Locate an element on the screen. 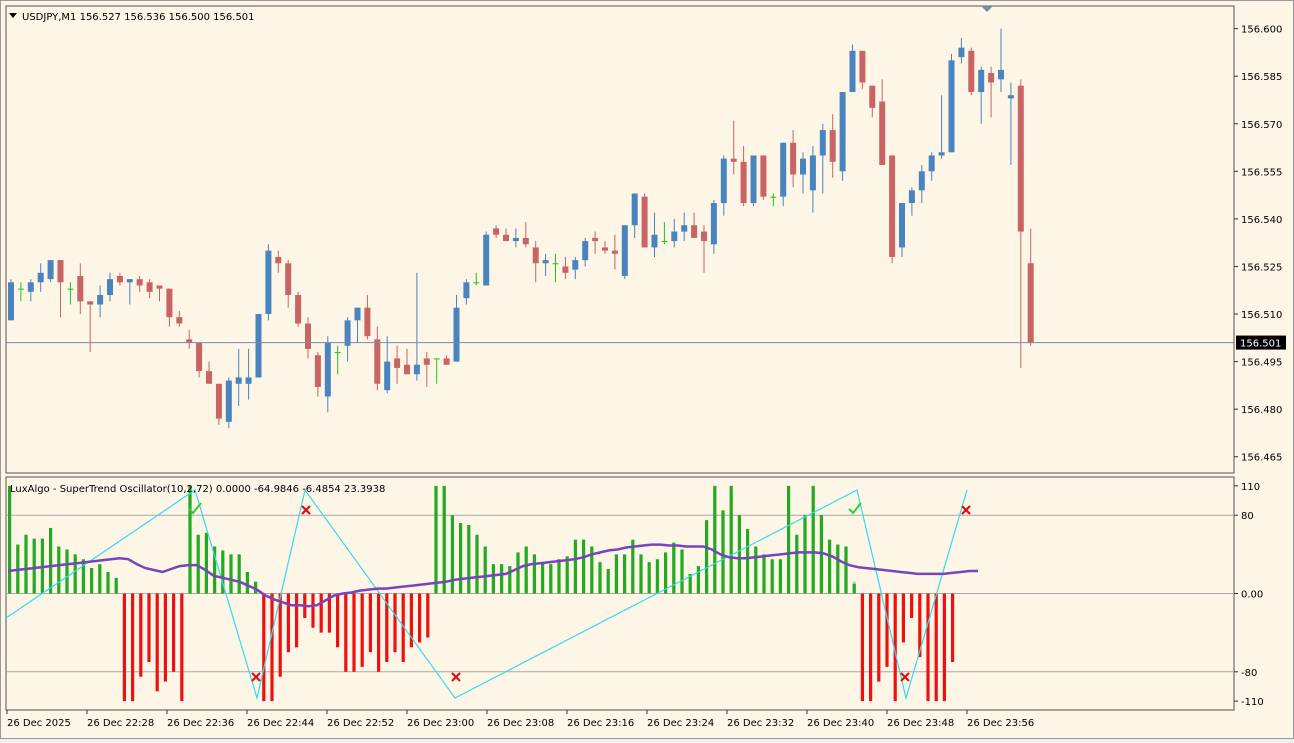 Image resolution: width=1294 pixels, height=743 pixels. time-label: 26 Dec 22:44 is located at coordinates (280, 723).